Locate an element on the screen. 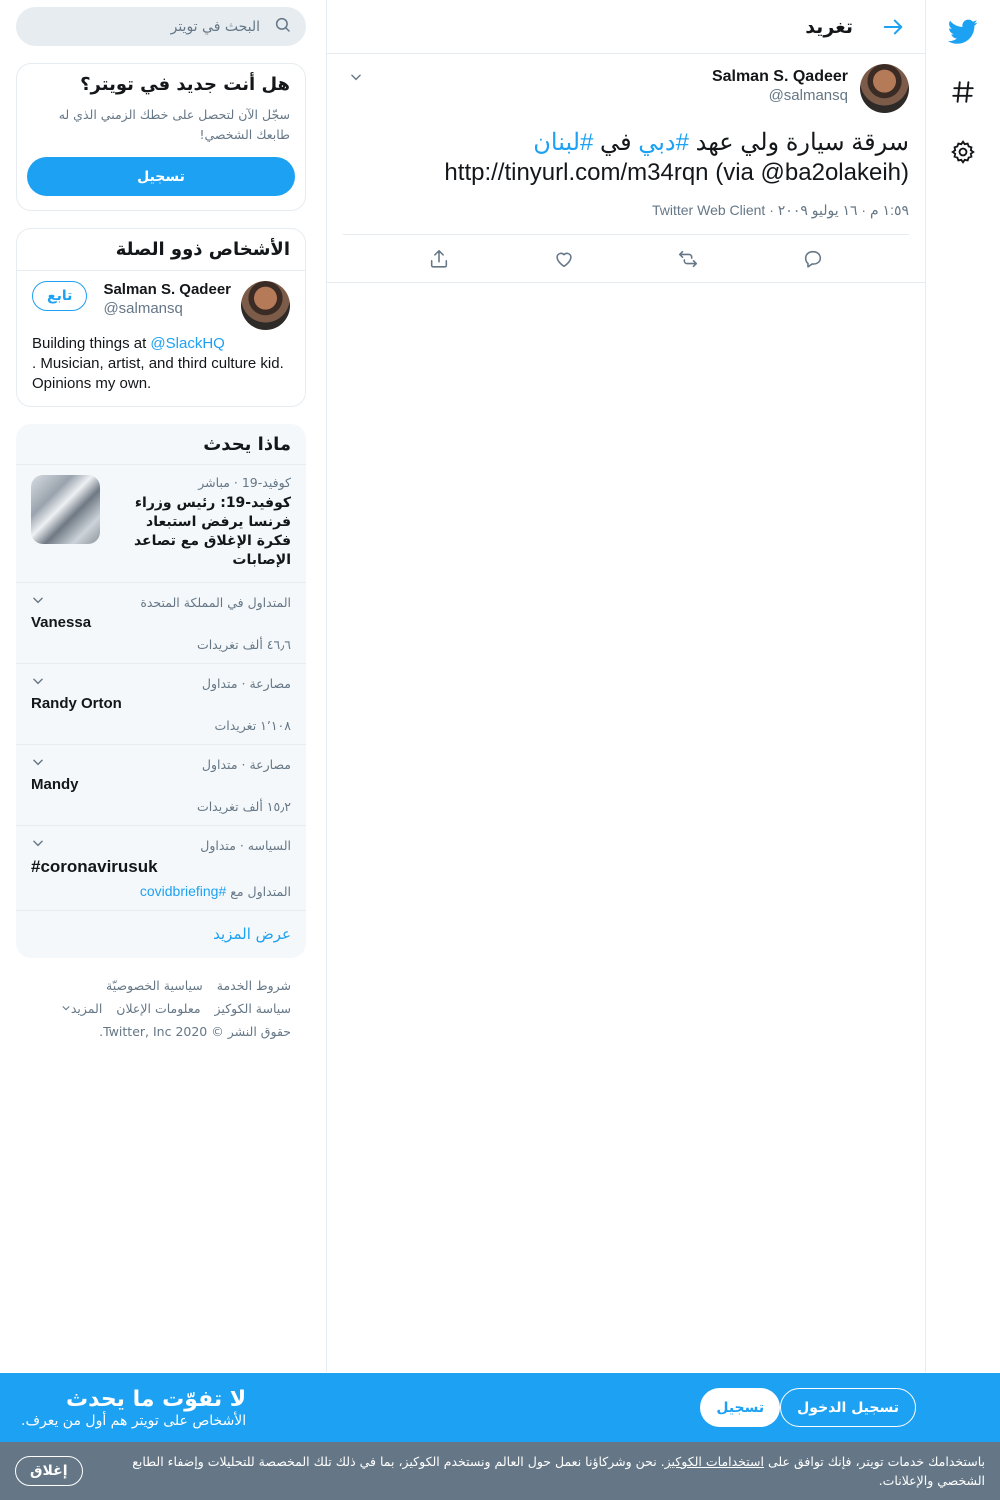  footer-ads-link: معلومات الإعلان is located at coordinates (158, 1008).